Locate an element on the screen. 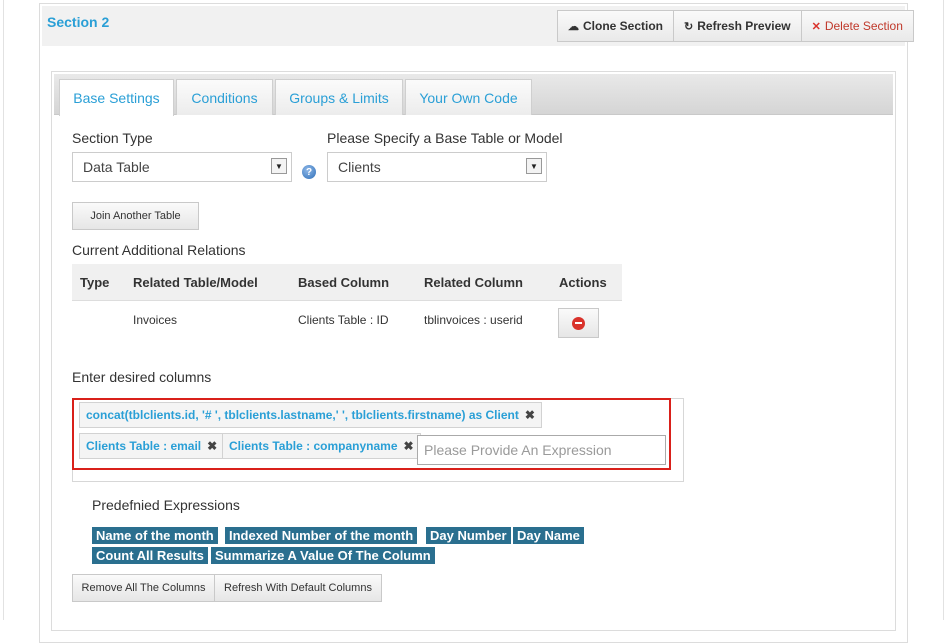 Image resolution: width=950 pixels, height=643 pixels. tab-conditions: Conditions is located at coordinates (224, 97).